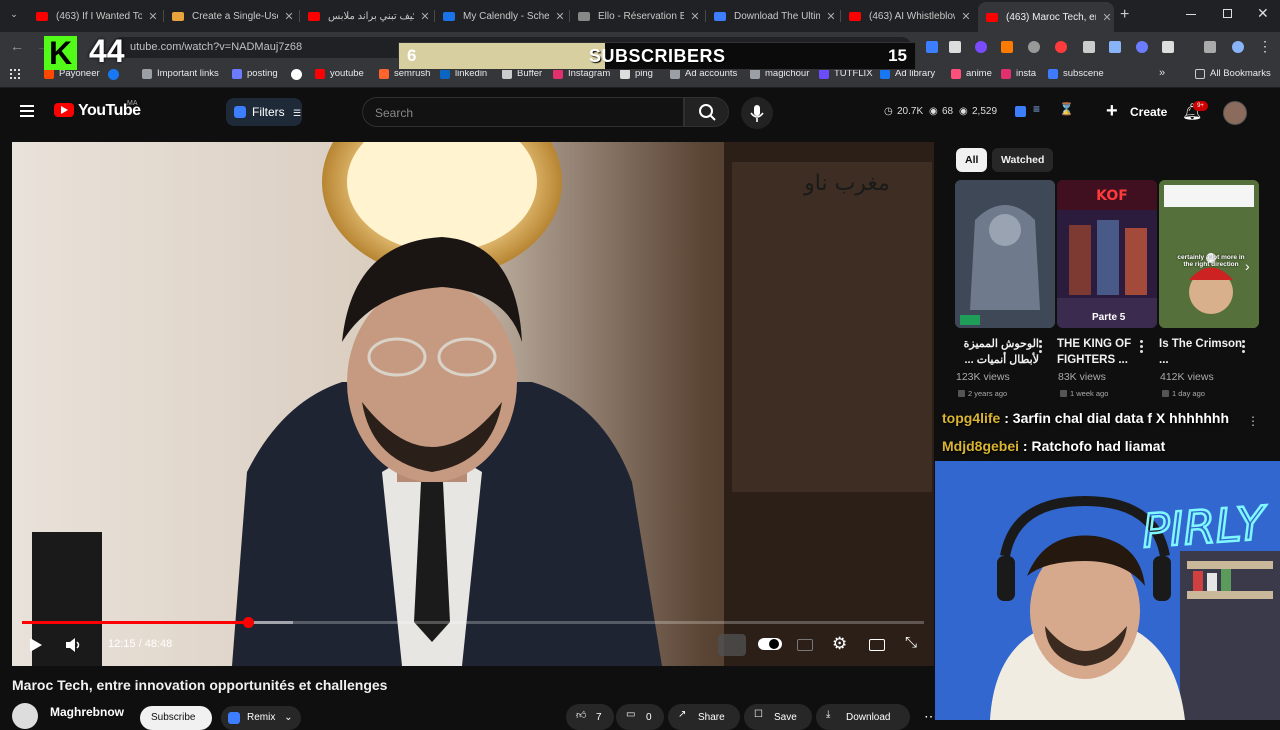 This screenshot has width=1280, height=730. I want to click on bookmark-item: Important links, so click(180, 73).